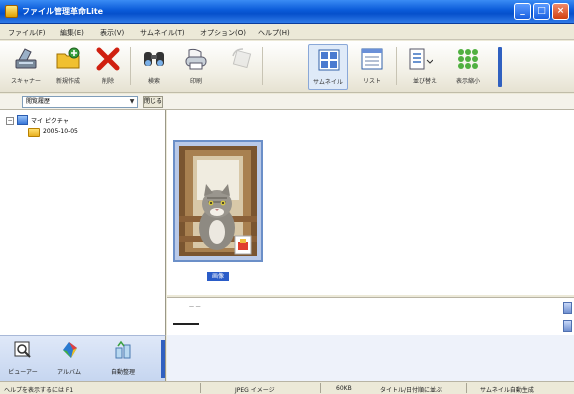 The height and width of the screenshot is (394, 574). I want to click on scanner-button: スキャナー, so click(26, 67).